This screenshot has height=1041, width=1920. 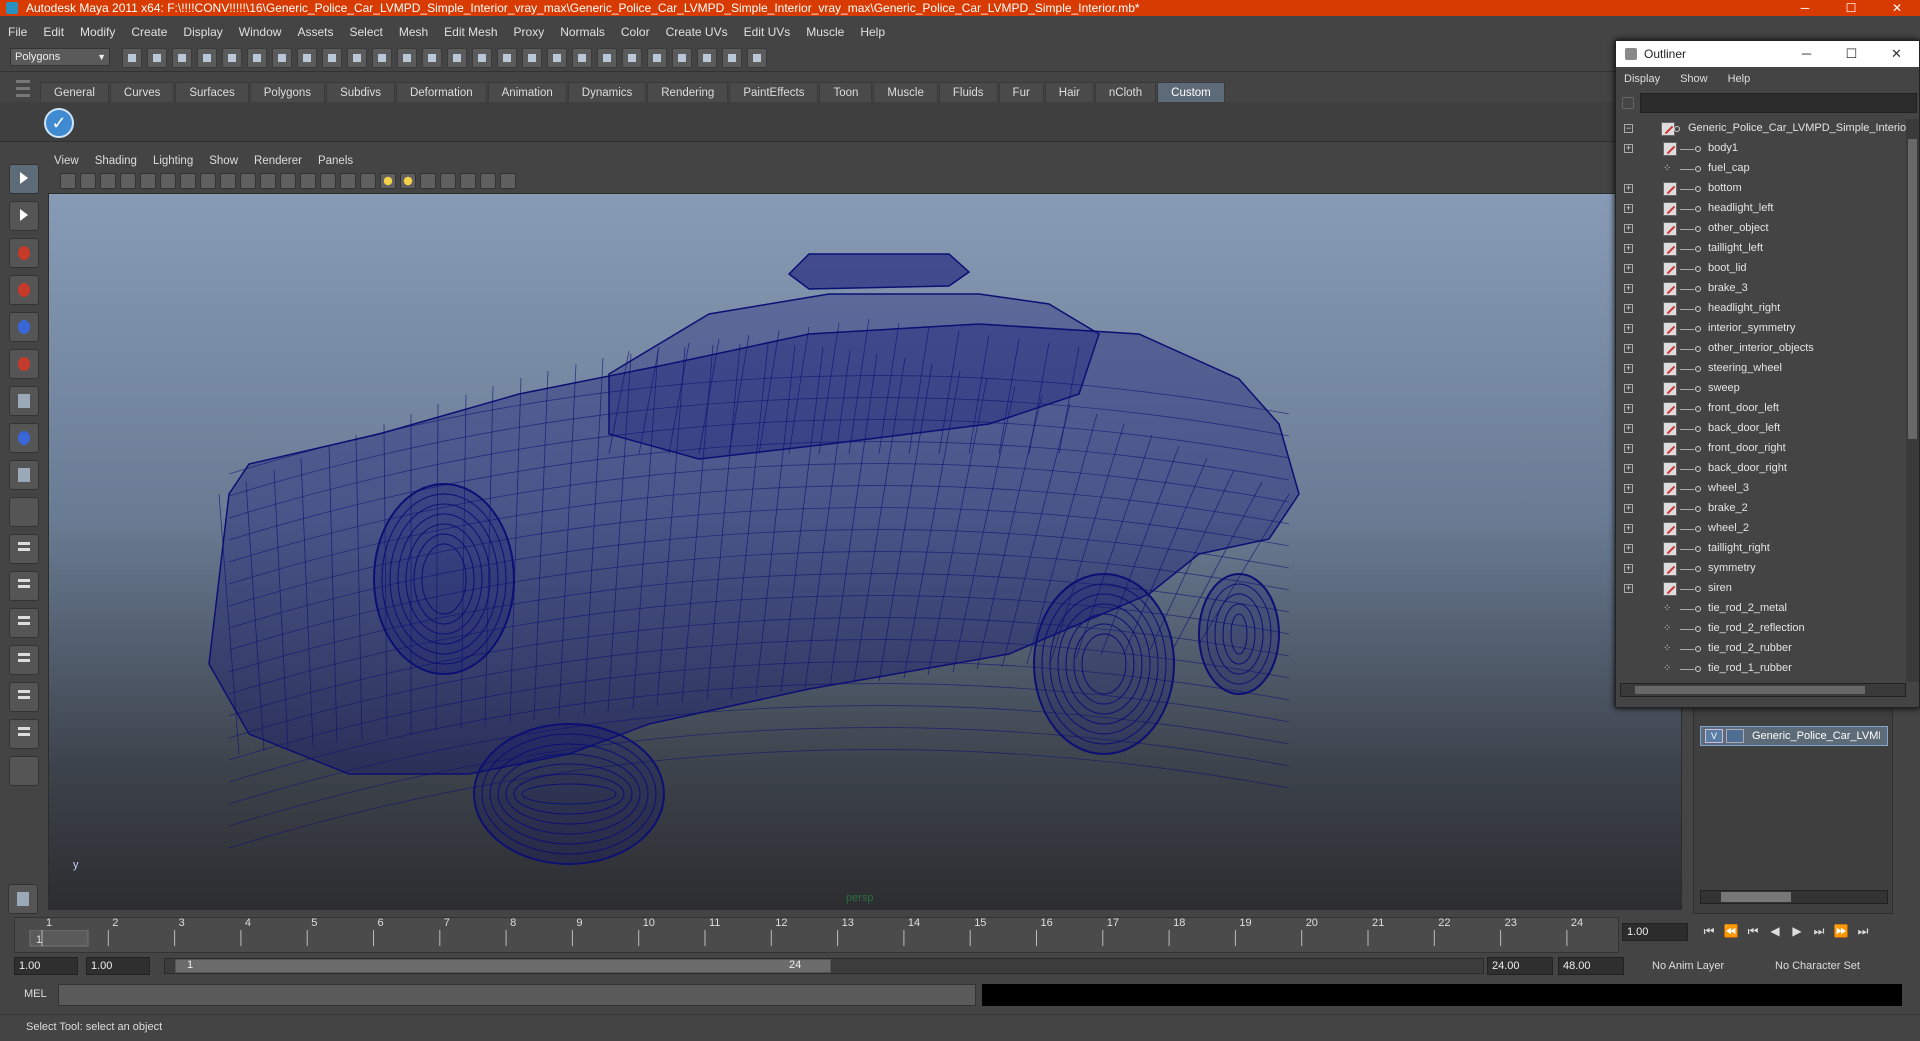 I want to click on layer-editor-icon, so click(x=732, y=58).